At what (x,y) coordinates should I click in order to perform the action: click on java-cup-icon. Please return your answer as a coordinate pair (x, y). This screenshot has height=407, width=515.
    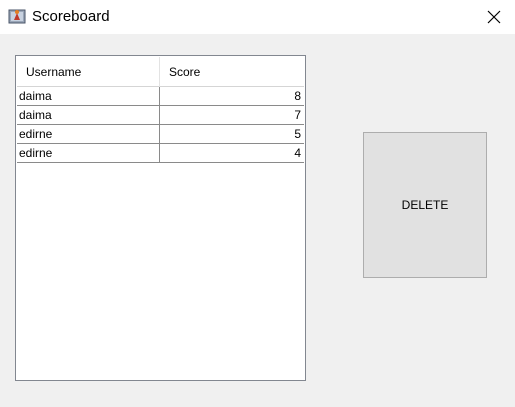
    Looking at the image, I should click on (17, 16).